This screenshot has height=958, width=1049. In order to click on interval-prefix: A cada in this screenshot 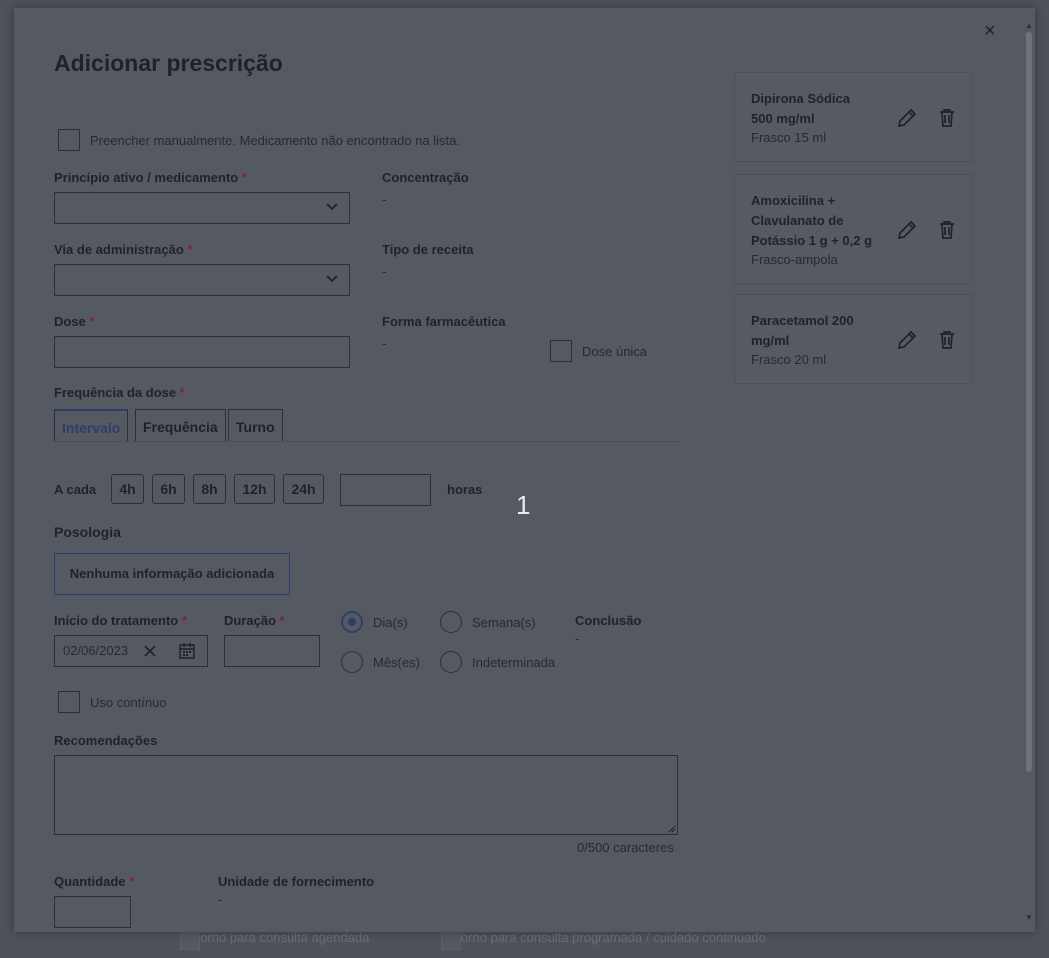, I will do `click(75, 489)`.